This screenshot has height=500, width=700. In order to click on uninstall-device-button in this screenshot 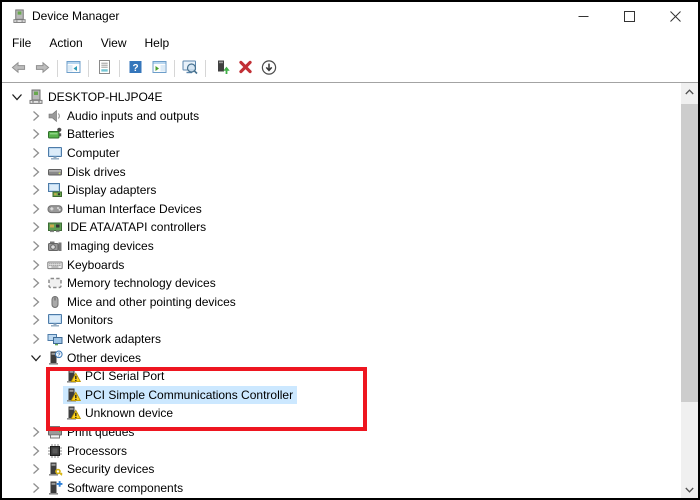, I will do `click(245, 69)`.